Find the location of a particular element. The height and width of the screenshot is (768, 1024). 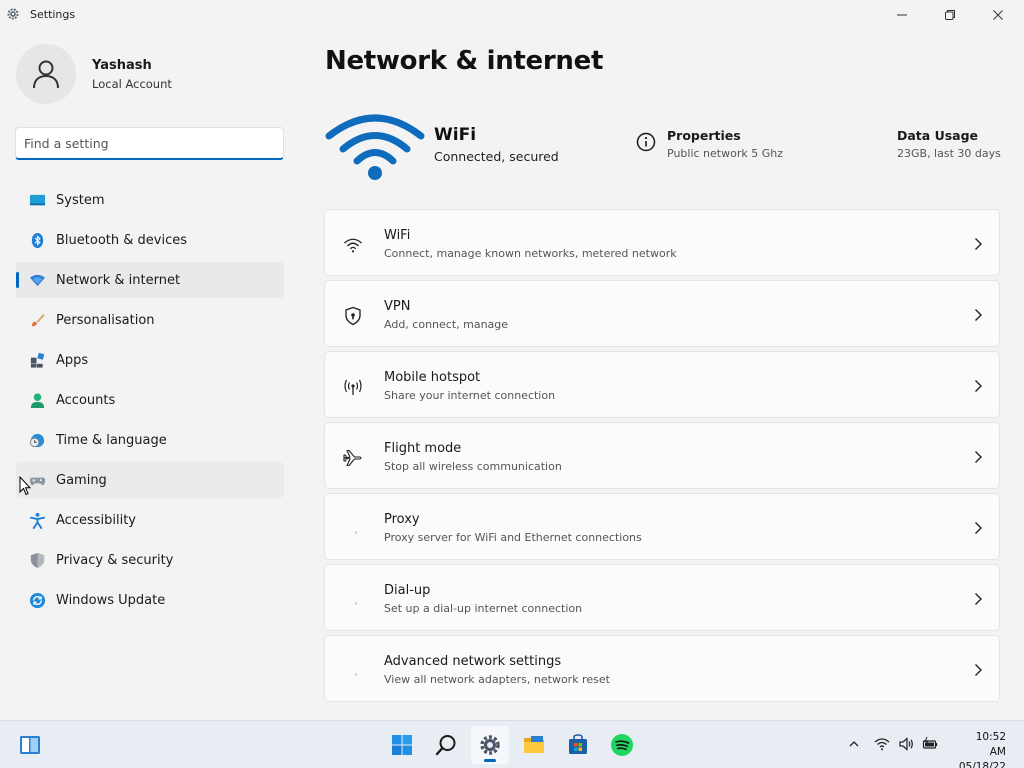

search-input is located at coordinates (149, 143).